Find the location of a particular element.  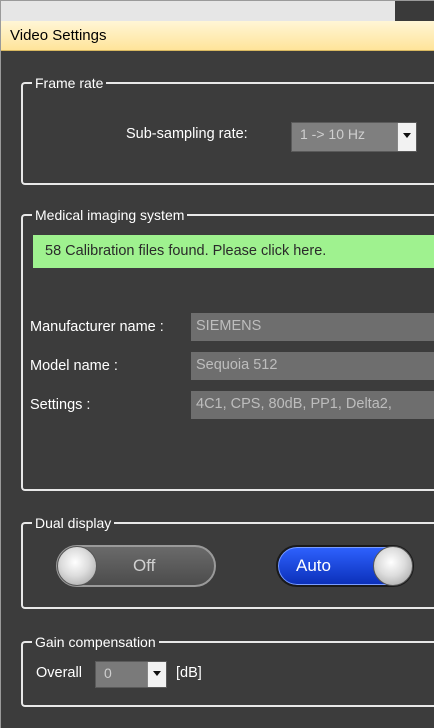

manufacturer-field: SIEMENS is located at coordinates (312, 327).